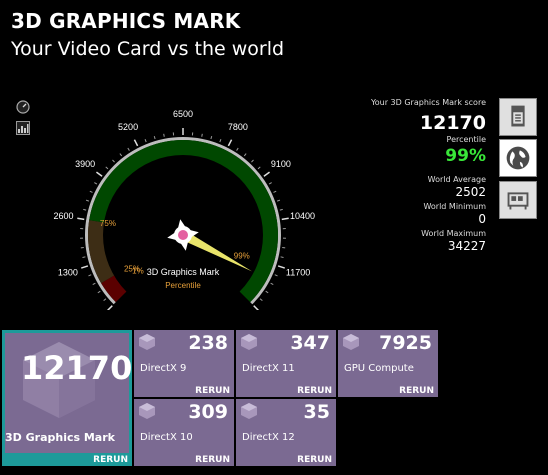 The width and height of the screenshot is (548, 475). What do you see at coordinates (466, 246) in the screenshot?
I see `world-maximum-value: 34227` at bounding box center [466, 246].